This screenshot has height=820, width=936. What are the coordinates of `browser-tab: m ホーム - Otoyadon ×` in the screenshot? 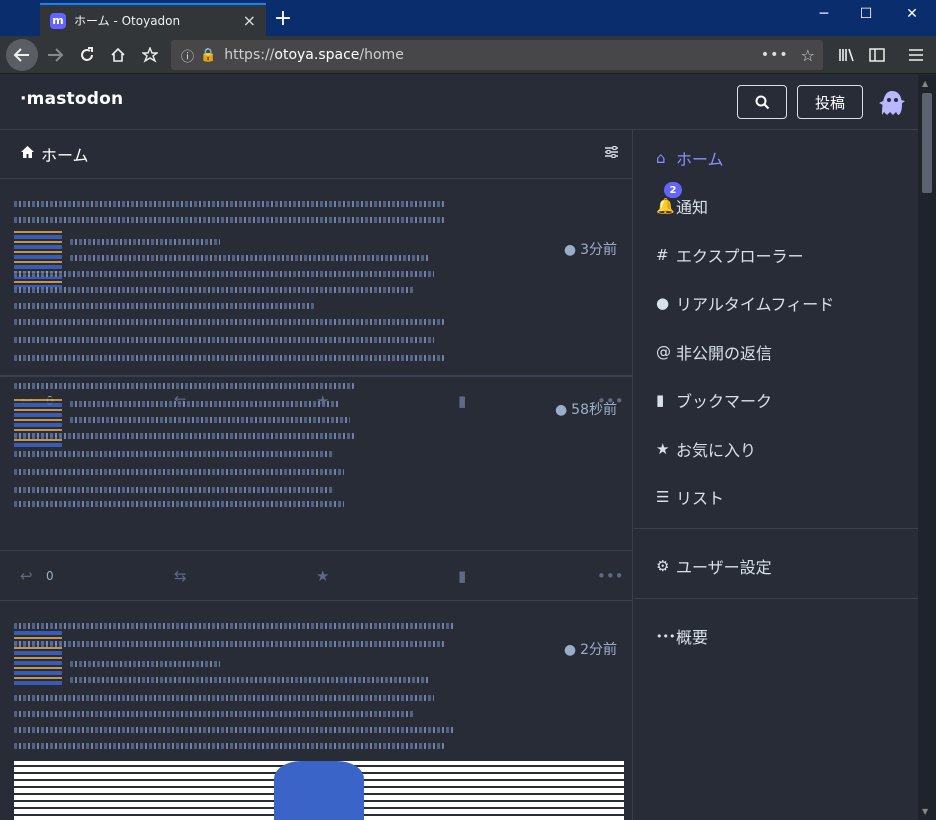 It's located at (153, 19).